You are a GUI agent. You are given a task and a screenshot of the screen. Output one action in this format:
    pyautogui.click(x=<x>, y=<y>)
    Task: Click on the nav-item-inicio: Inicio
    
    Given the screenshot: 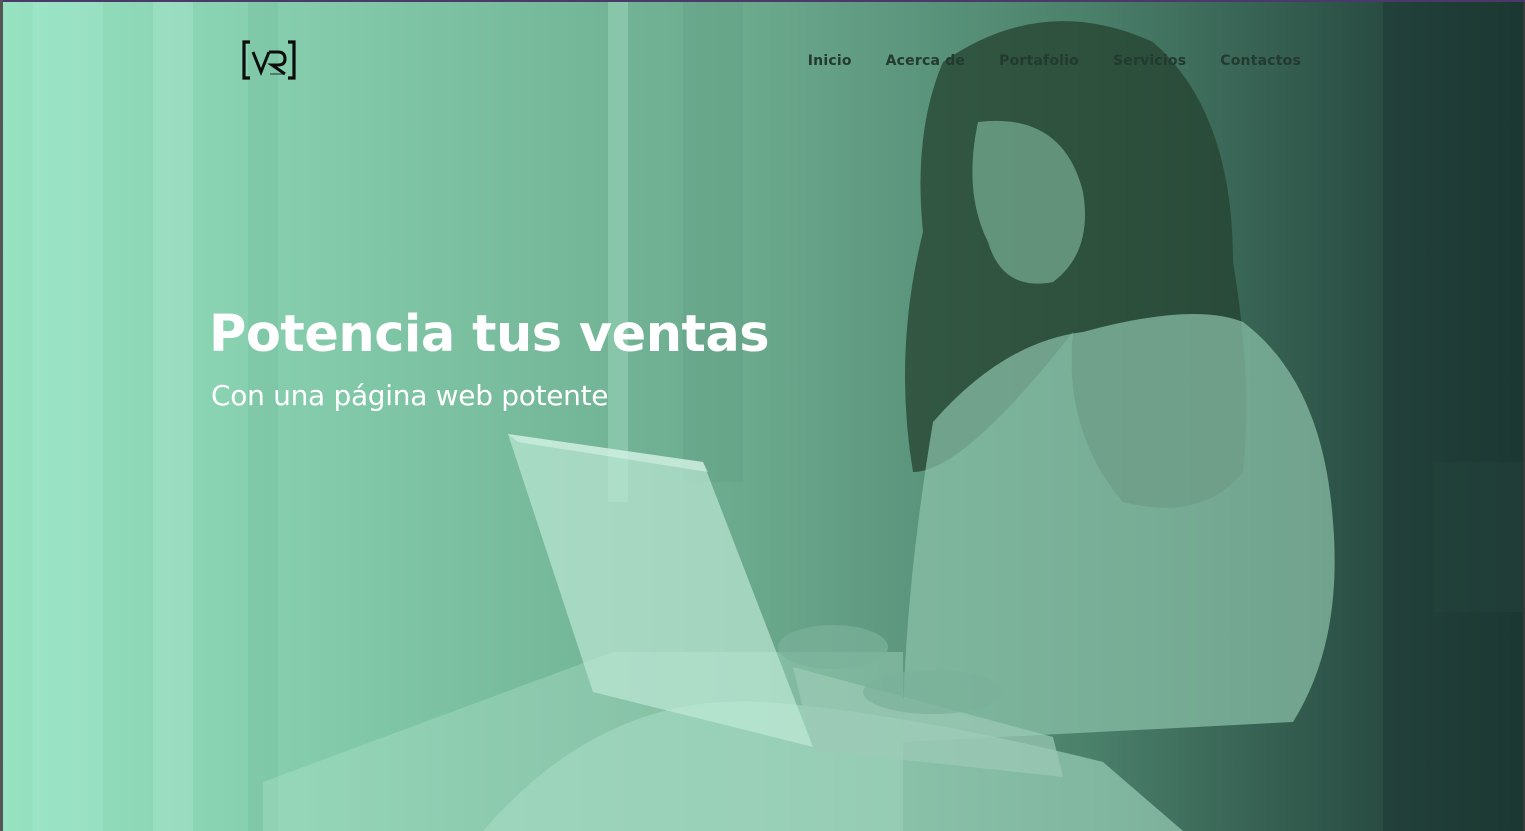 What is the action you would take?
    pyautogui.click(x=830, y=61)
    